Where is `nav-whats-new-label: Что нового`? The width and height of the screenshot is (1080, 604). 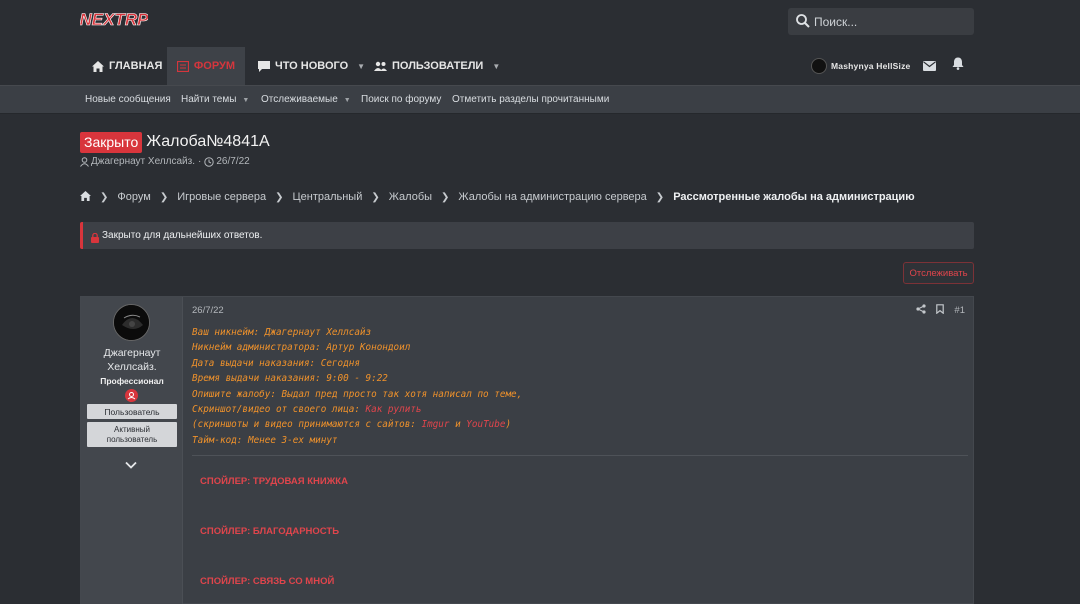
nav-whats-new-label: Что нового is located at coordinates (312, 66).